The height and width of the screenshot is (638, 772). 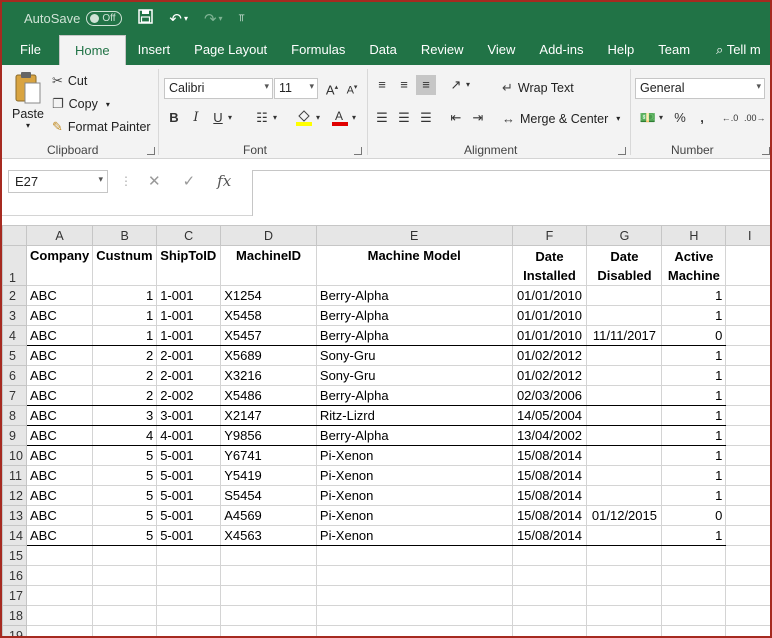 What do you see at coordinates (694, 265) in the screenshot?
I see `header-cell: Active Machine` at bounding box center [694, 265].